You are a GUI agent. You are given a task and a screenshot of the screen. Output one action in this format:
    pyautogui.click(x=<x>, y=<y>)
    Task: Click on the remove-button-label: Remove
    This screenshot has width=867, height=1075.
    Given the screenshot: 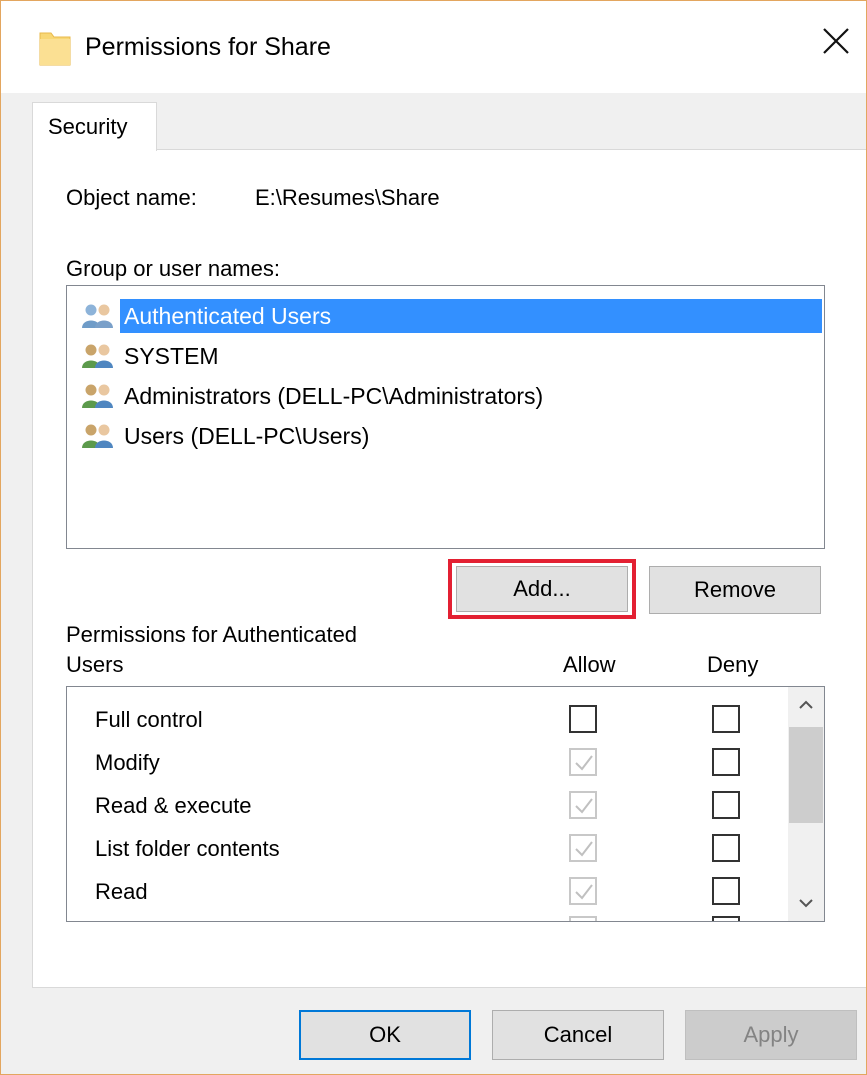 What is the action you would take?
    pyautogui.click(x=735, y=589)
    